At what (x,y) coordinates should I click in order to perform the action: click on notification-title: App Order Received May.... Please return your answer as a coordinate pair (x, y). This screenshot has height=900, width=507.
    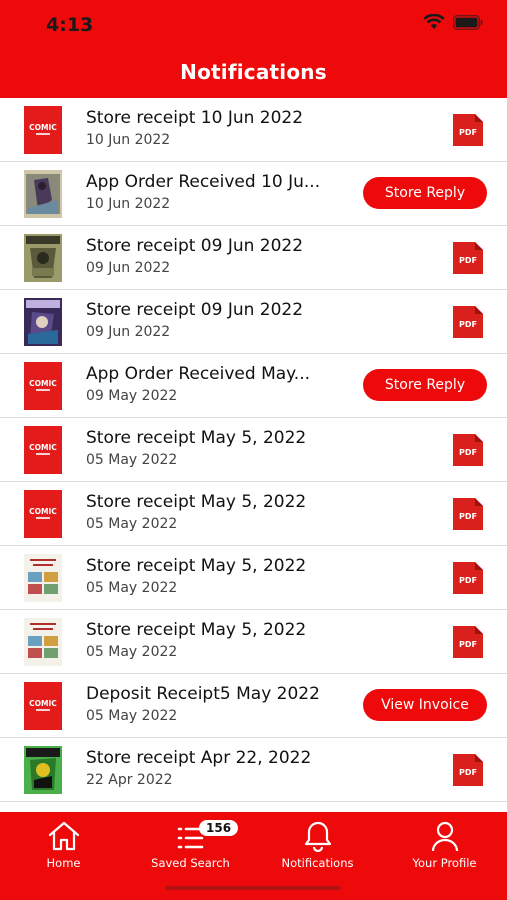
    Looking at the image, I should click on (198, 374).